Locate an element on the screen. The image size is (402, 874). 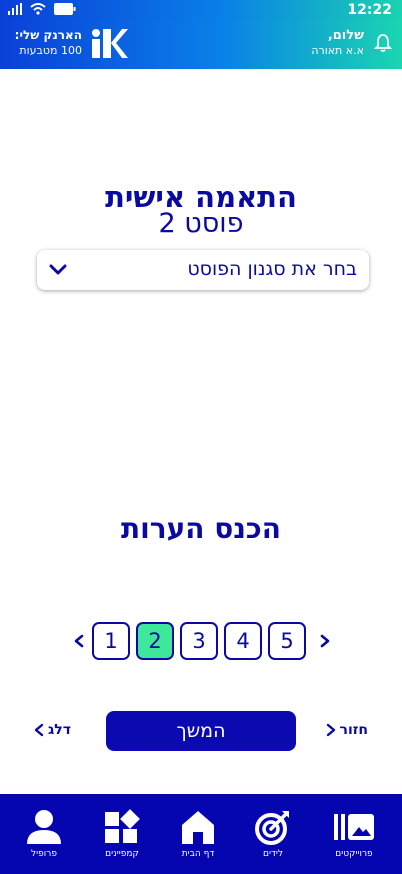
signal-icon is located at coordinates (15, 9).